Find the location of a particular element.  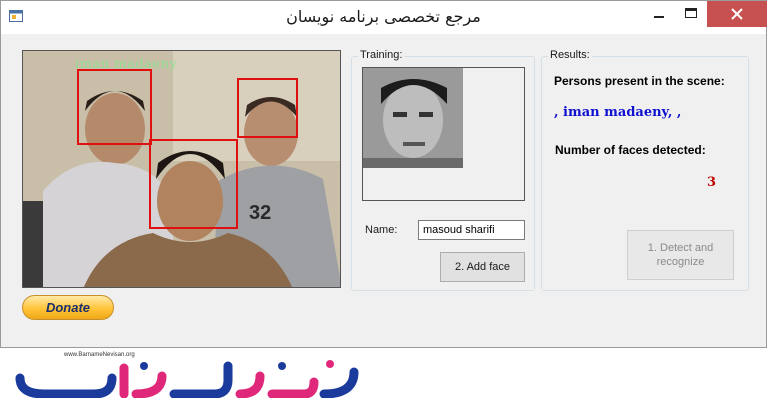

maximize-button is located at coordinates (691, 14).